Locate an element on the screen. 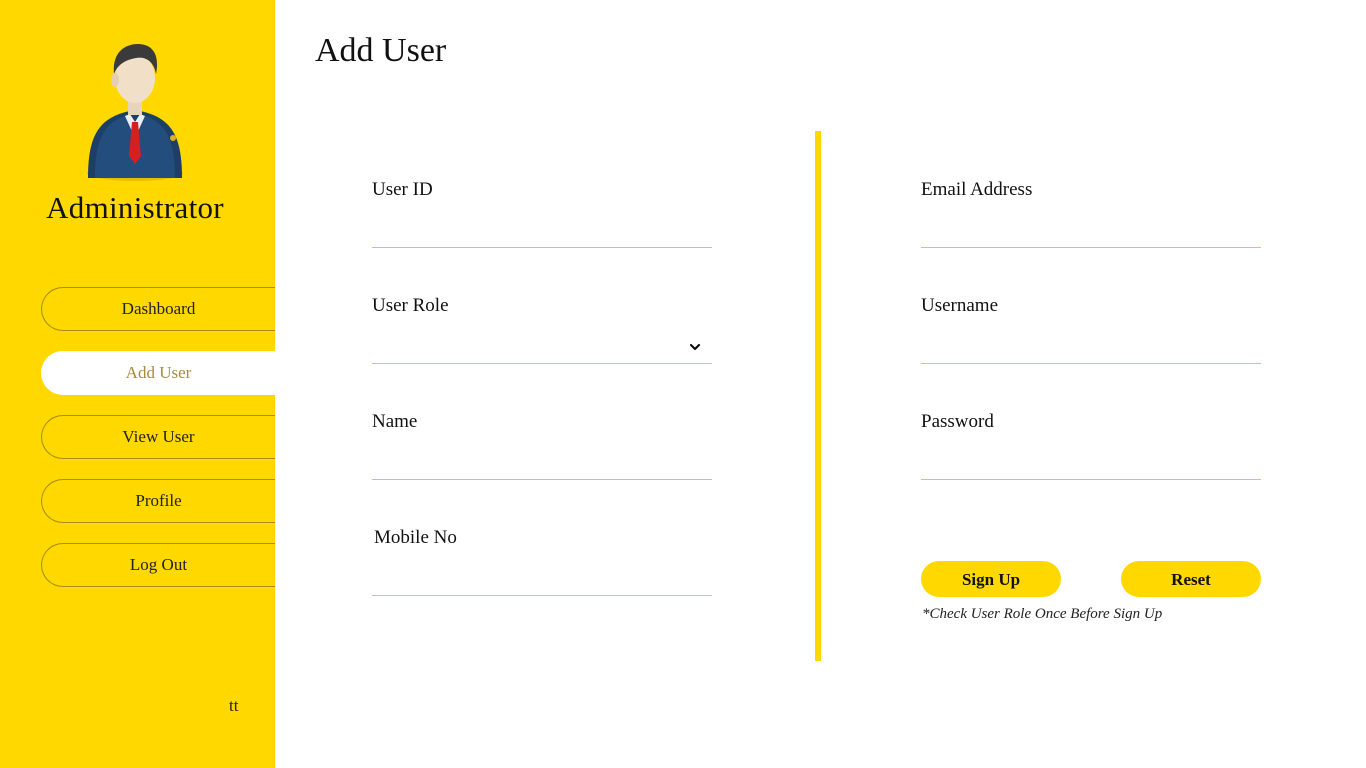 The height and width of the screenshot is (768, 1366). mobile-label: Mobile No is located at coordinates (415, 537).